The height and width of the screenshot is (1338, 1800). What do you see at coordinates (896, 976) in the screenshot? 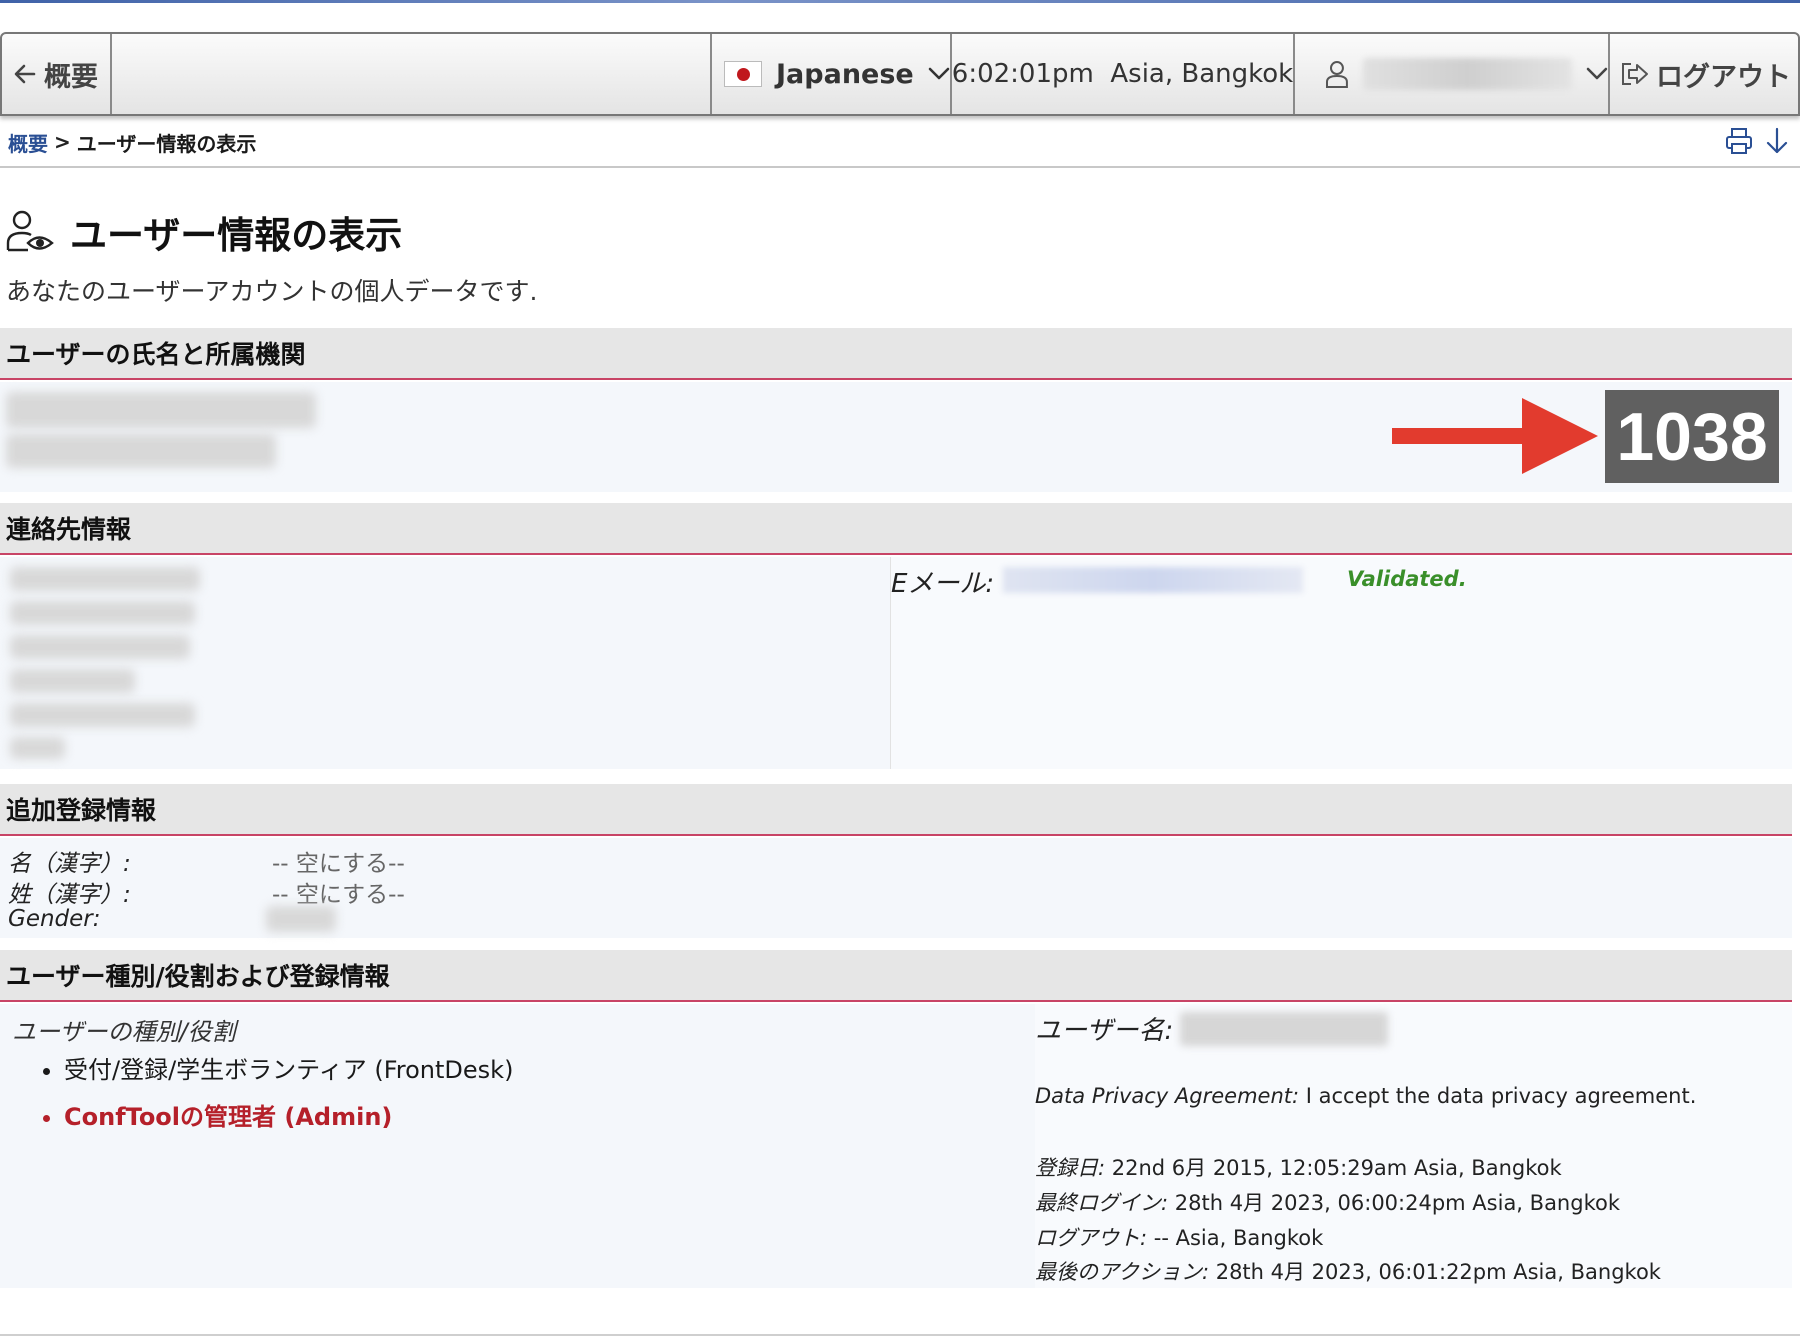
I see `section-header-roles: ユーザー種別/役割および登録情報` at bounding box center [896, 976].